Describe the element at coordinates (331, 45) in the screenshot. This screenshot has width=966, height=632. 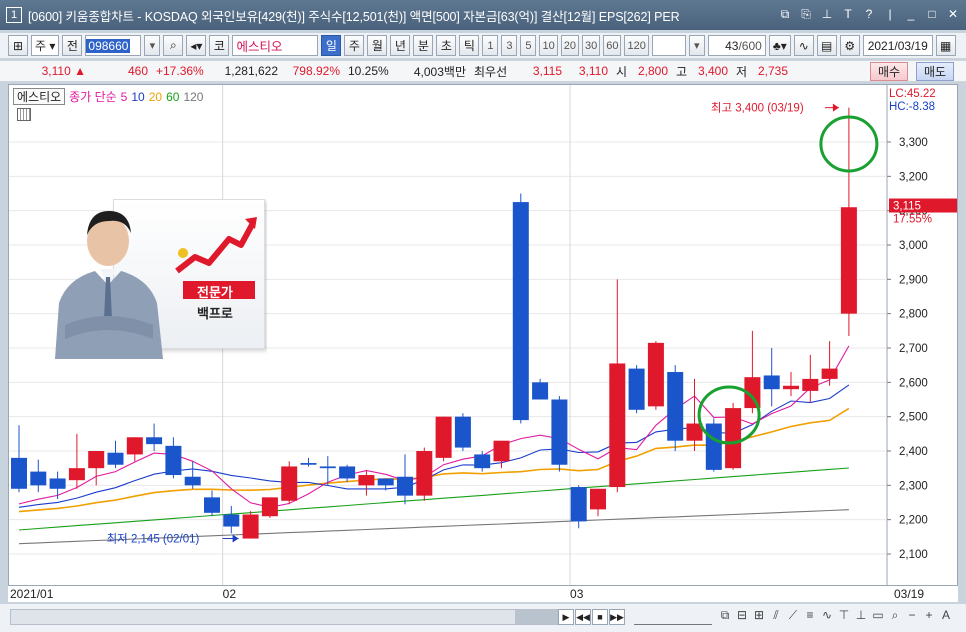
I see `tab-daily: 일` at that location.